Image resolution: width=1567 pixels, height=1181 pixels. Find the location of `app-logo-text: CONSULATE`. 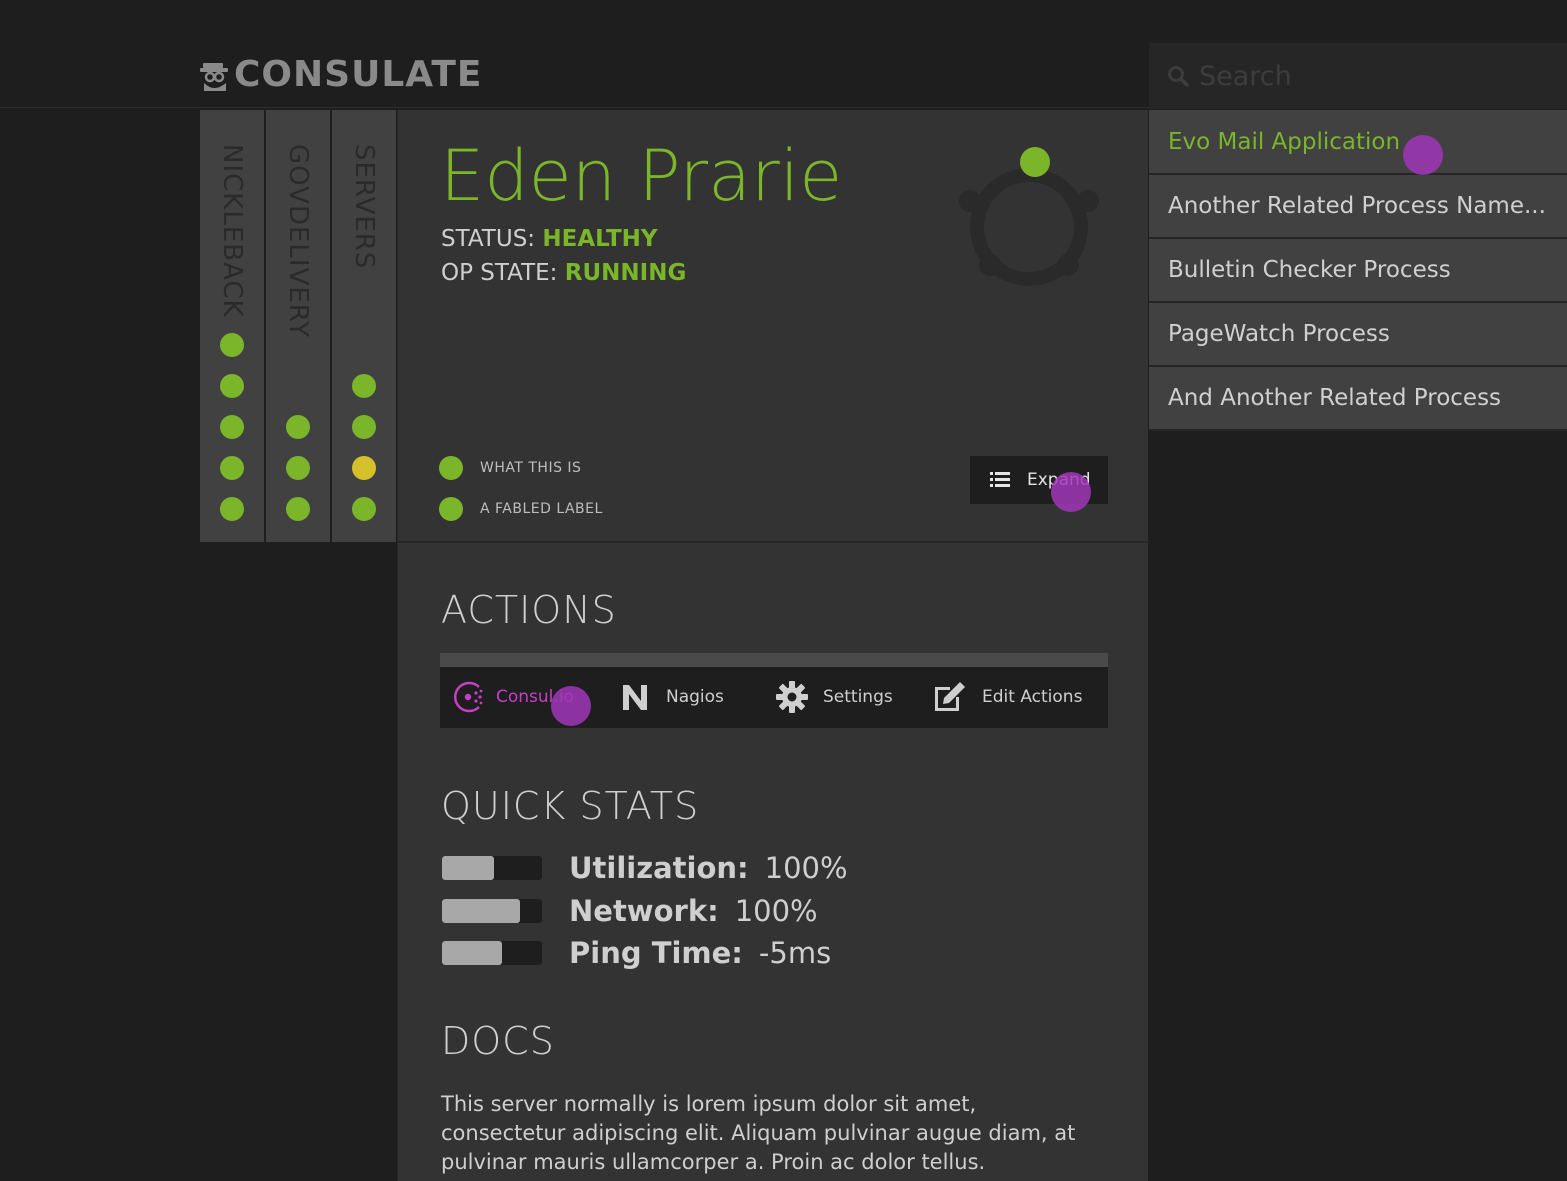

app-logo-text: CONSULATE is located at coordinates (358, 74).